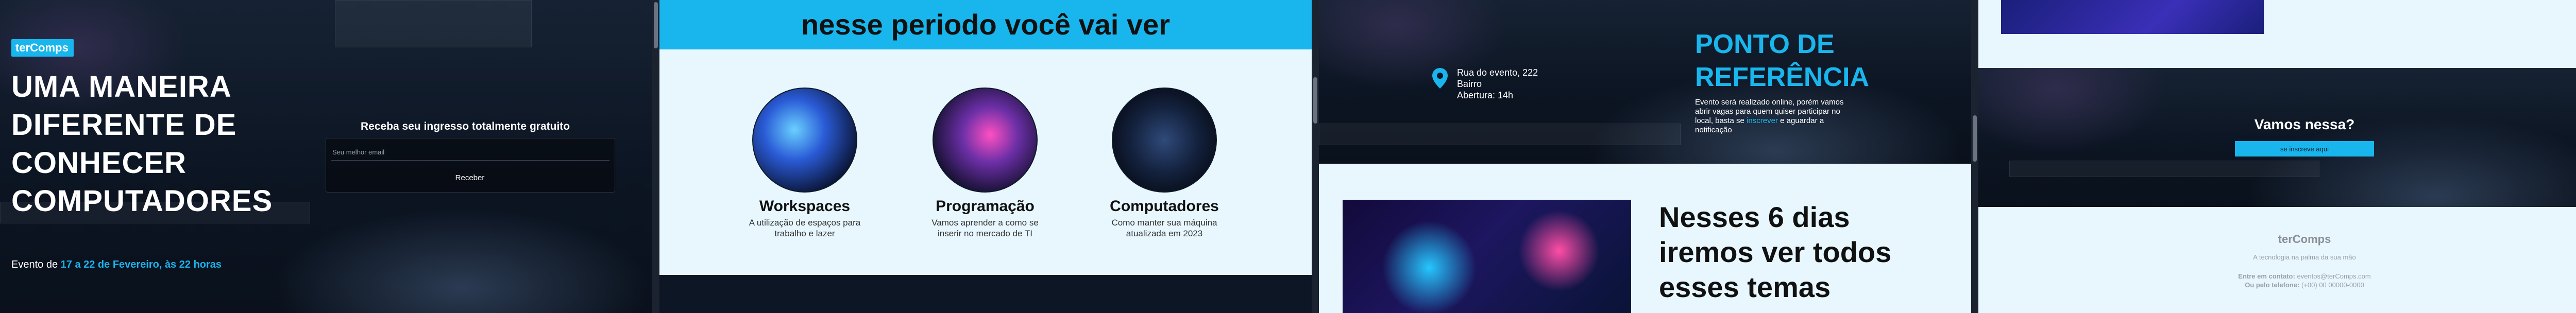 The height and width of the screenshot is (313, 2576). I want to click on location-pin-icon, so click(1440, 78).